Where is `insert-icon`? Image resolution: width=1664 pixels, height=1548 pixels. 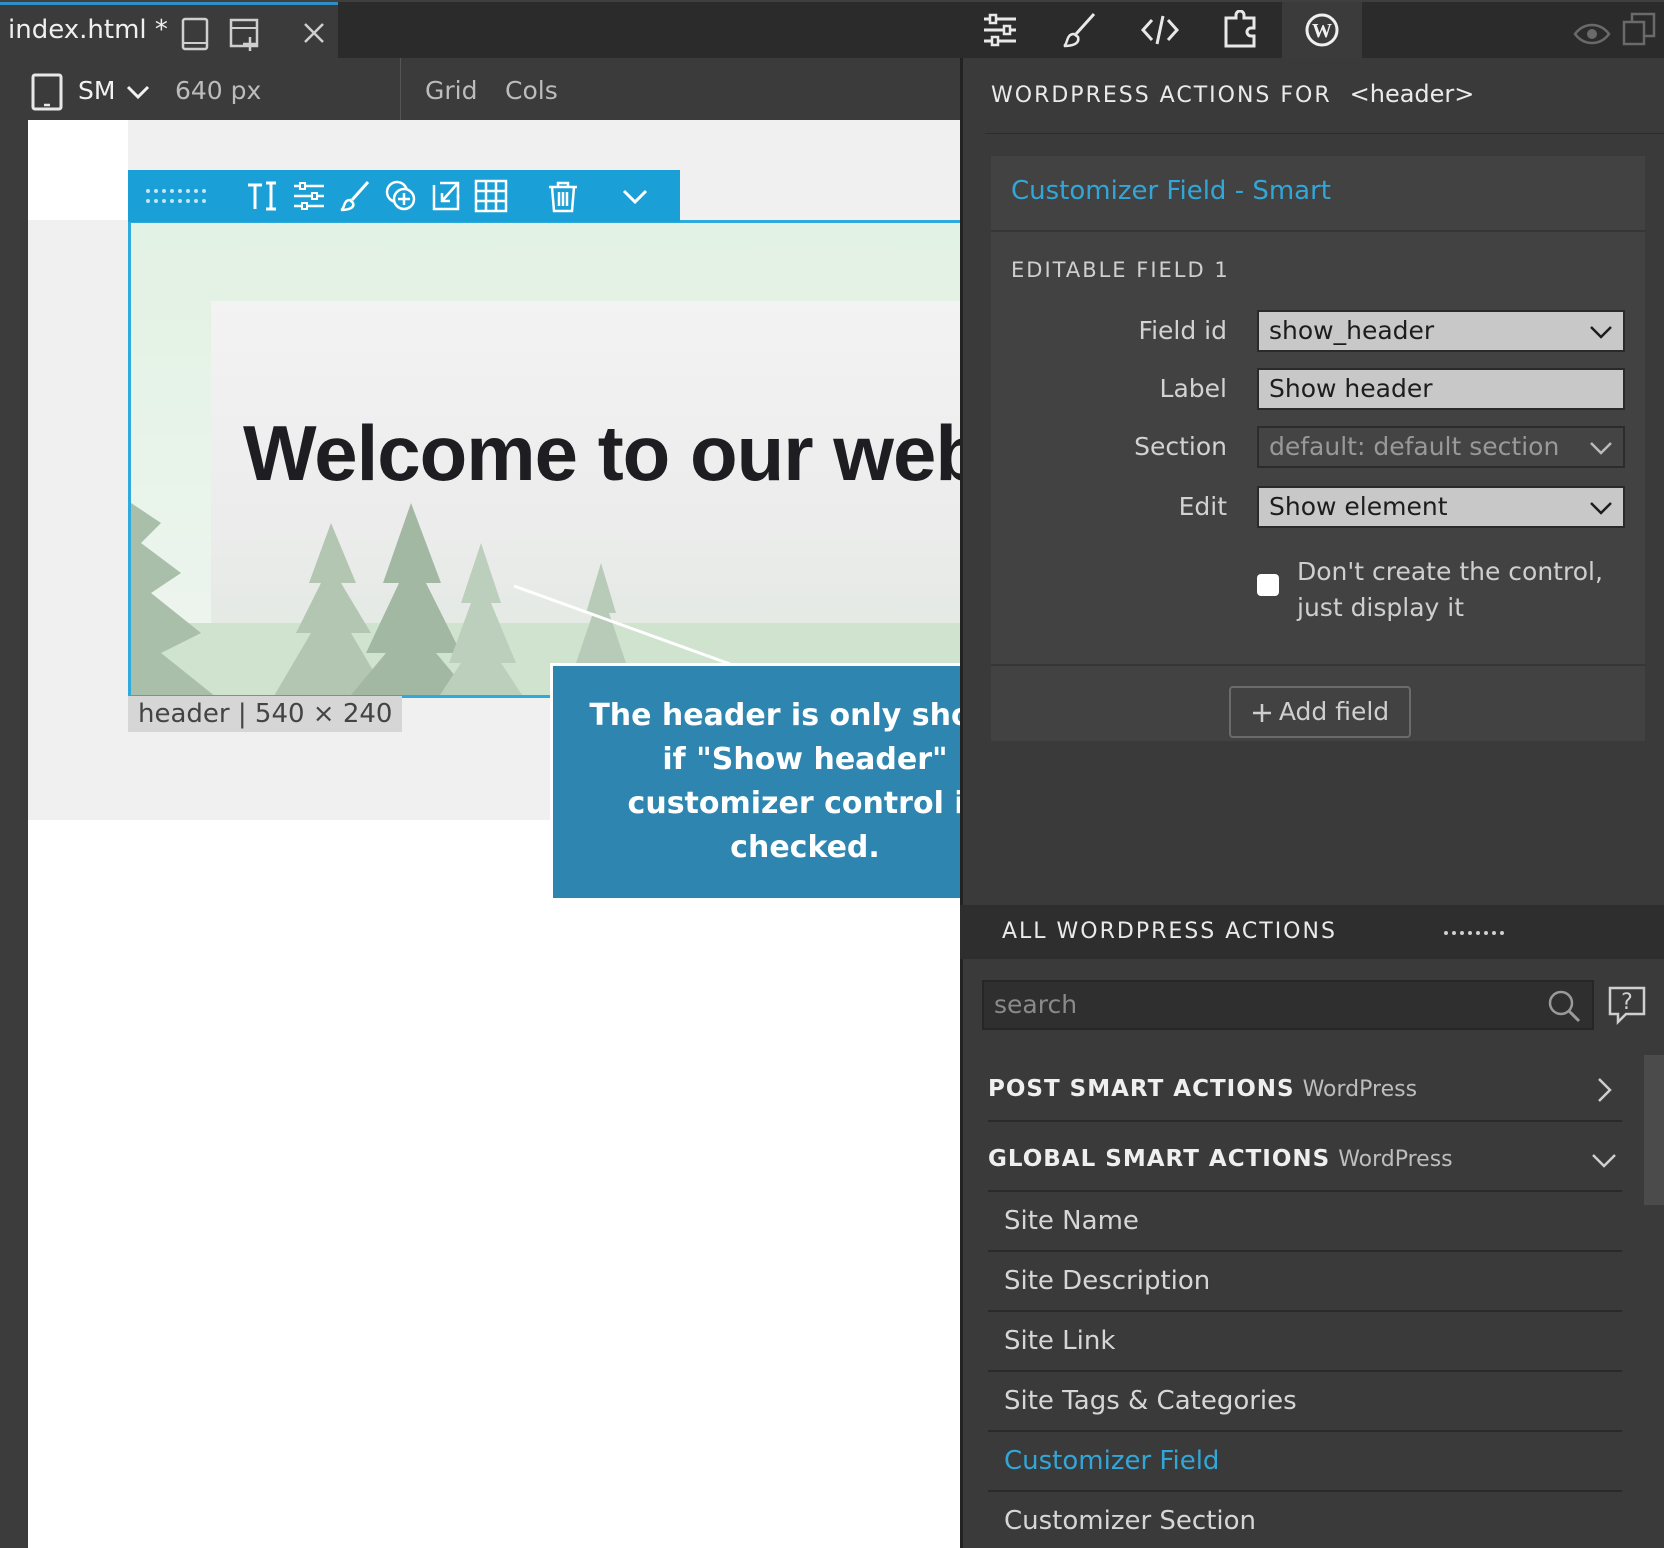
insert-icon is located at coordinates (447, 196).